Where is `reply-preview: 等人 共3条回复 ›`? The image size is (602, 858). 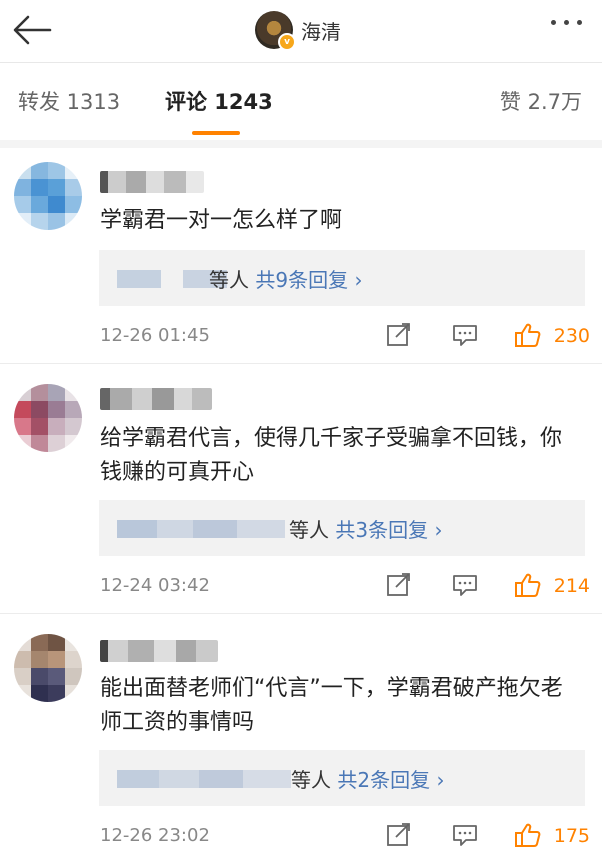 reply-preview: 等人 共3条回复 › is located at coordinates (342, 528).